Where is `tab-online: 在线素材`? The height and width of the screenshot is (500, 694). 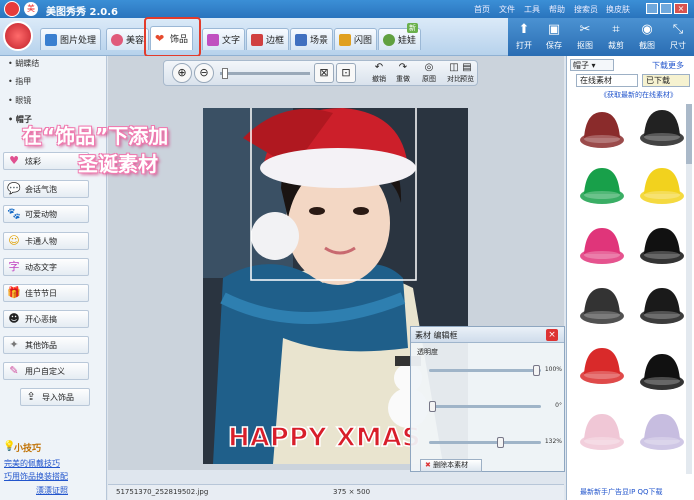
tab-online: 在线素材 is located at coordinates (607, 80).